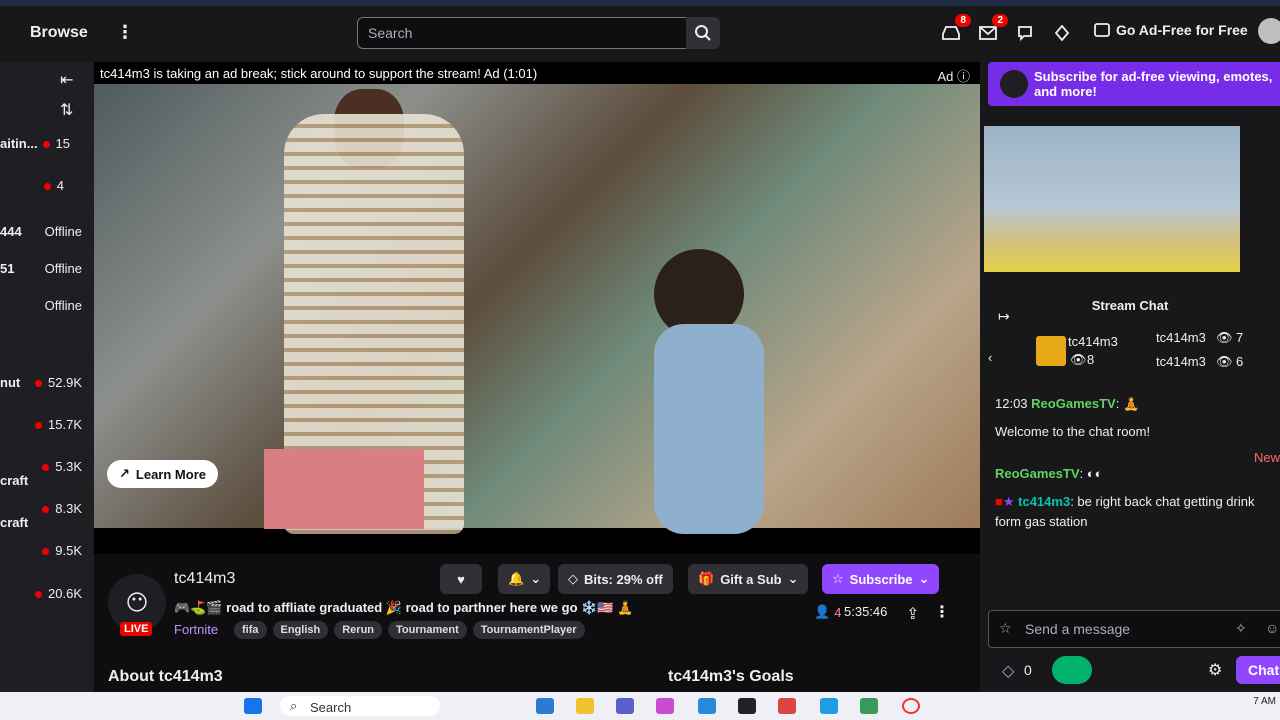 The image size is (1280, 720). I want to click on search-button, so click(703, 33).